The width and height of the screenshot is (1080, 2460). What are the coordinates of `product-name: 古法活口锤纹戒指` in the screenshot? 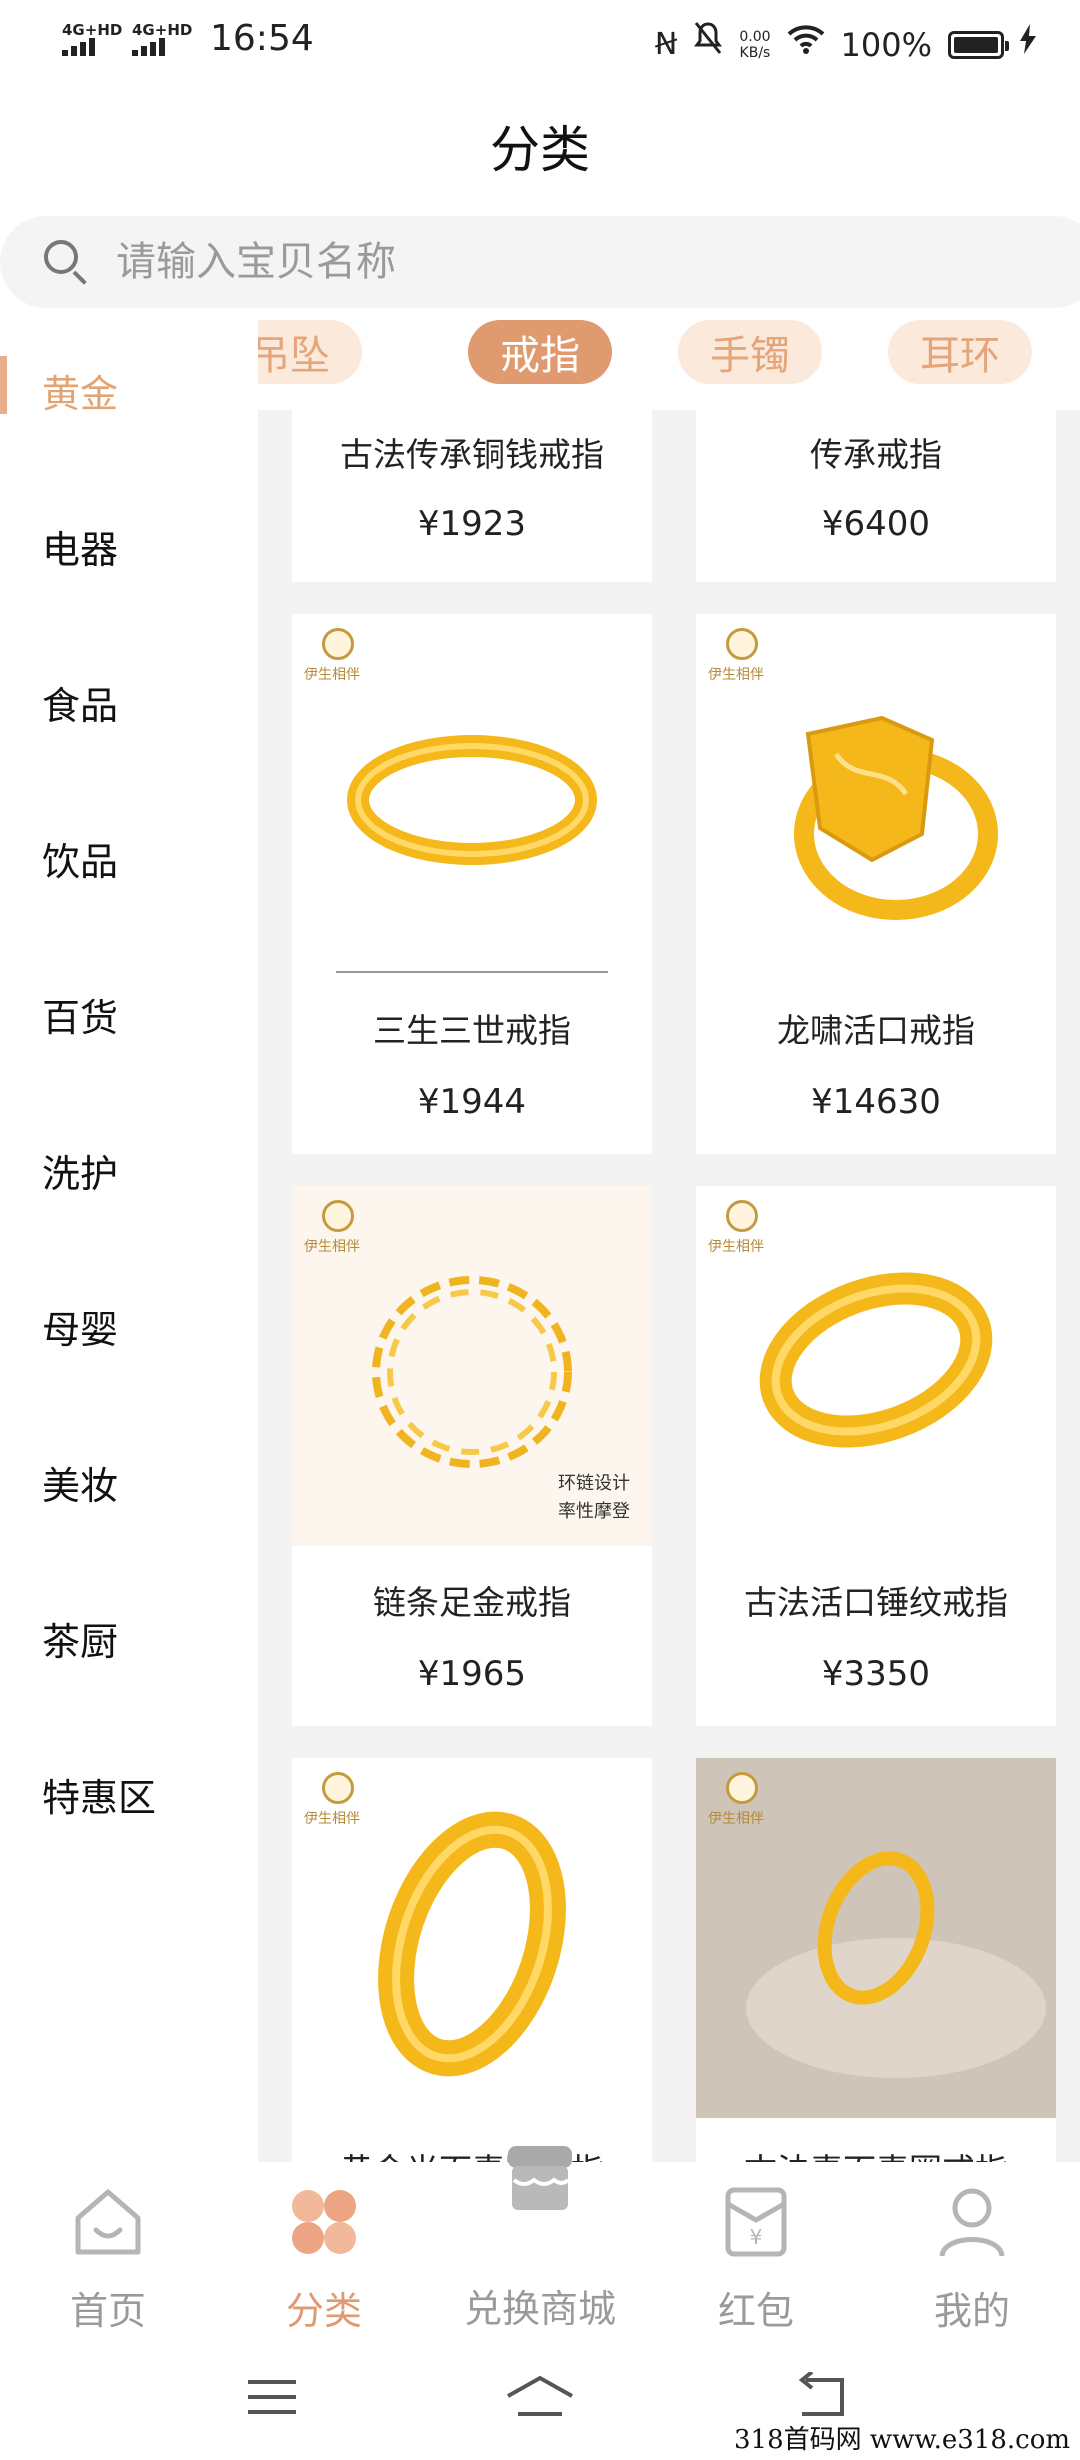 It's located at (876, 1602).